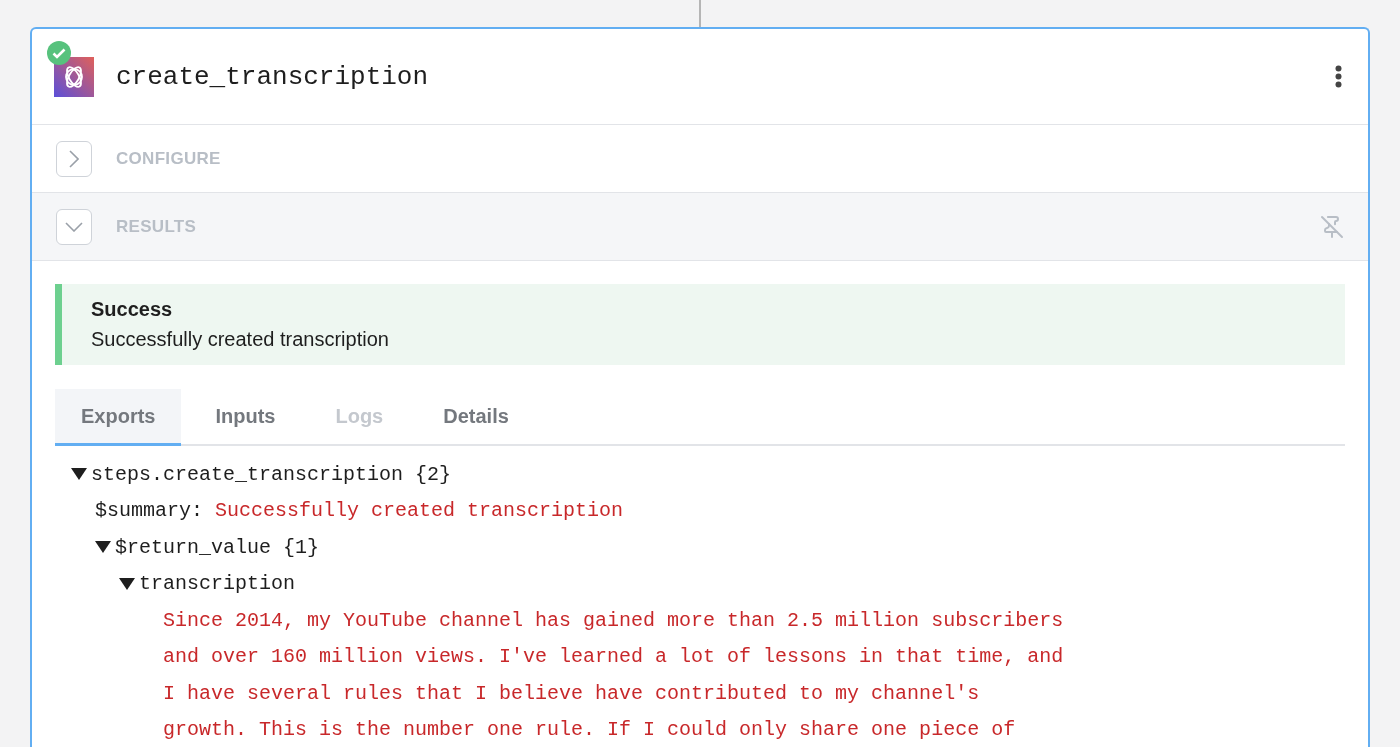  I want to click on item-count: {2}, so click(433, 474).